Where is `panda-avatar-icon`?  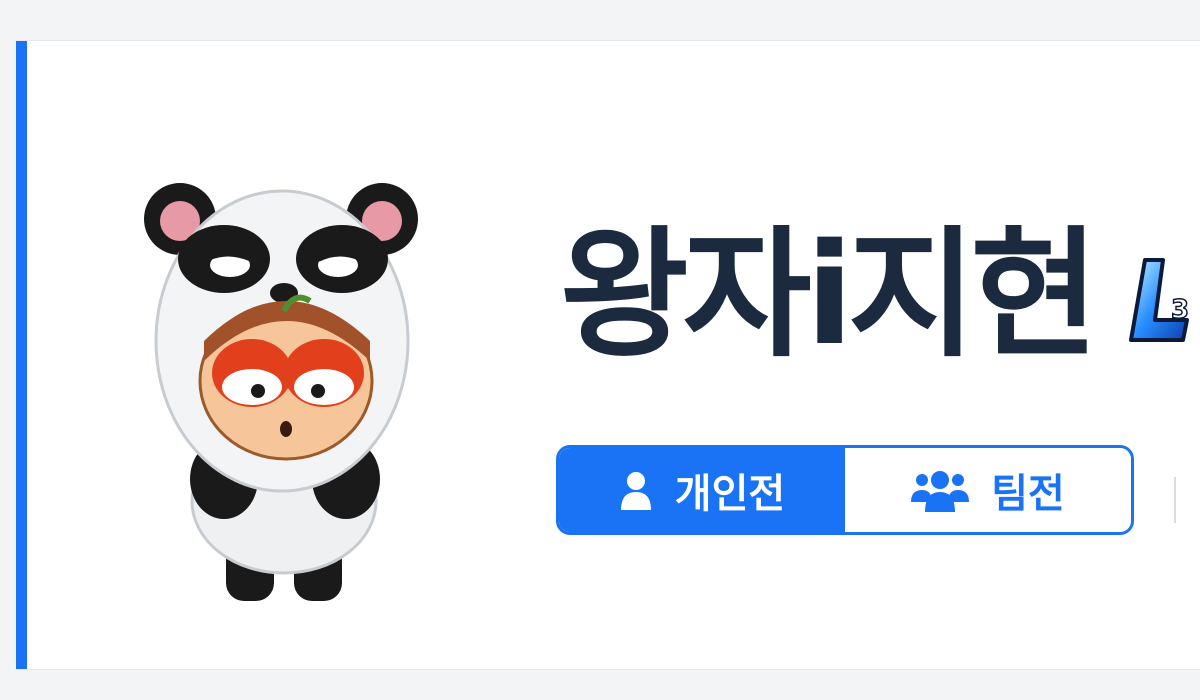
panda-avatar-icon is located at coordinates (281, 392).